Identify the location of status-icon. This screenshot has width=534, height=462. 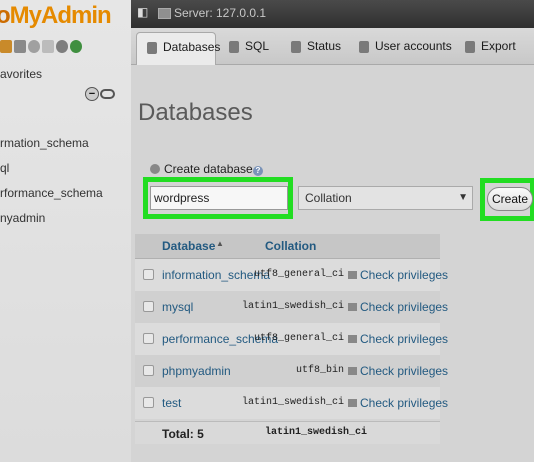
(296, 46).